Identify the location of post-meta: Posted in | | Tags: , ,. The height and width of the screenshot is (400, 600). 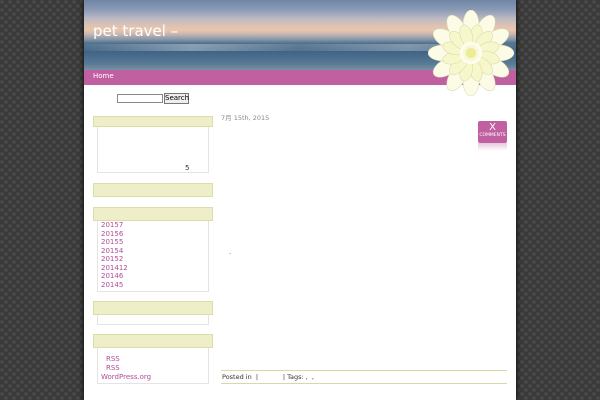
(268, 377).